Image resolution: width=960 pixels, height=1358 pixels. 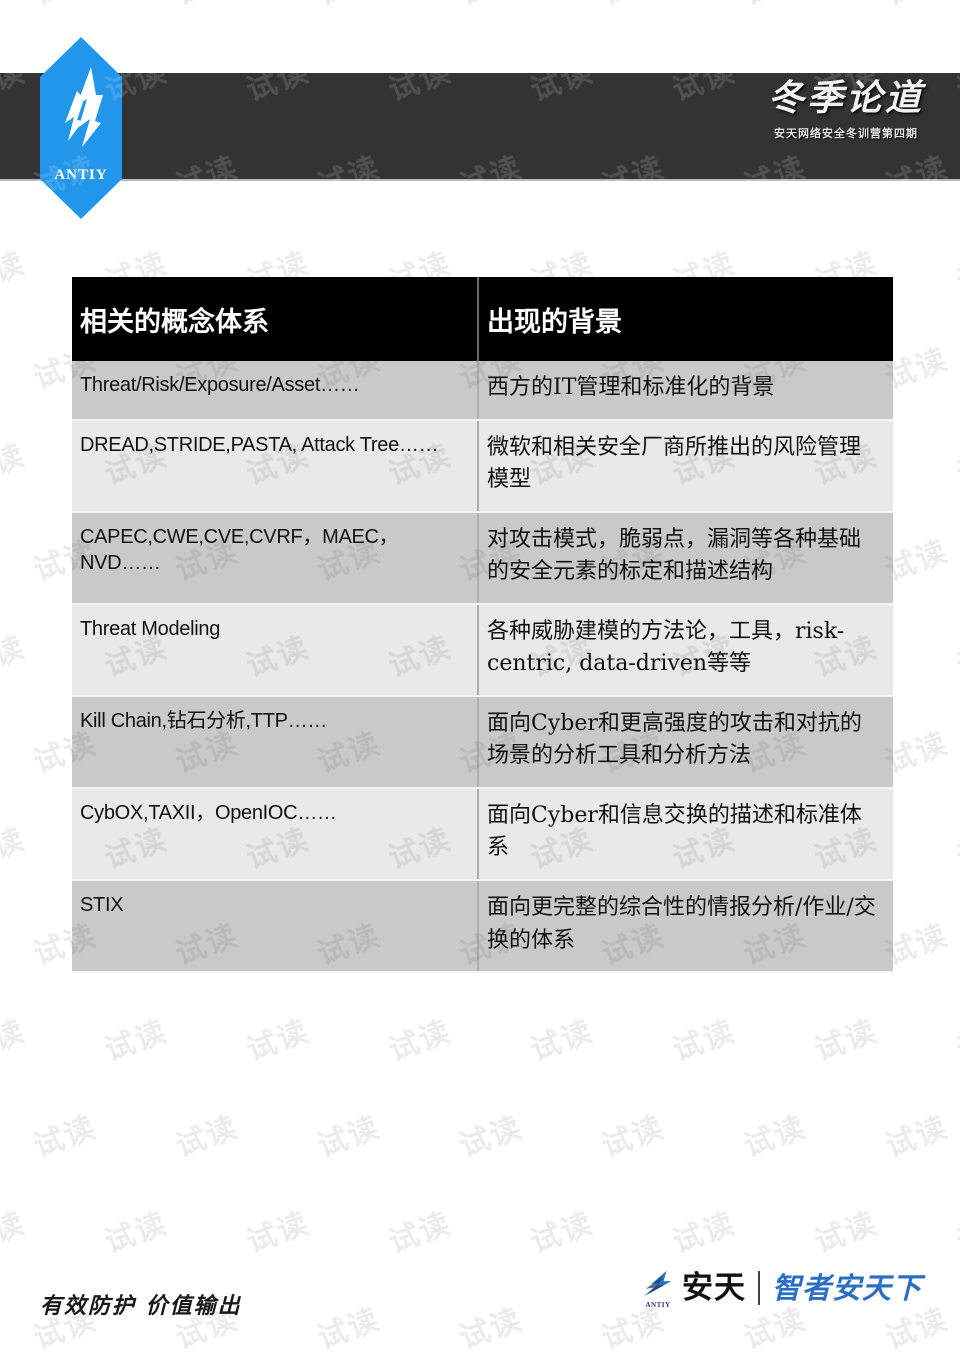 I want to click on cell-term: Threat Modeling, so click(x=275, y=650).